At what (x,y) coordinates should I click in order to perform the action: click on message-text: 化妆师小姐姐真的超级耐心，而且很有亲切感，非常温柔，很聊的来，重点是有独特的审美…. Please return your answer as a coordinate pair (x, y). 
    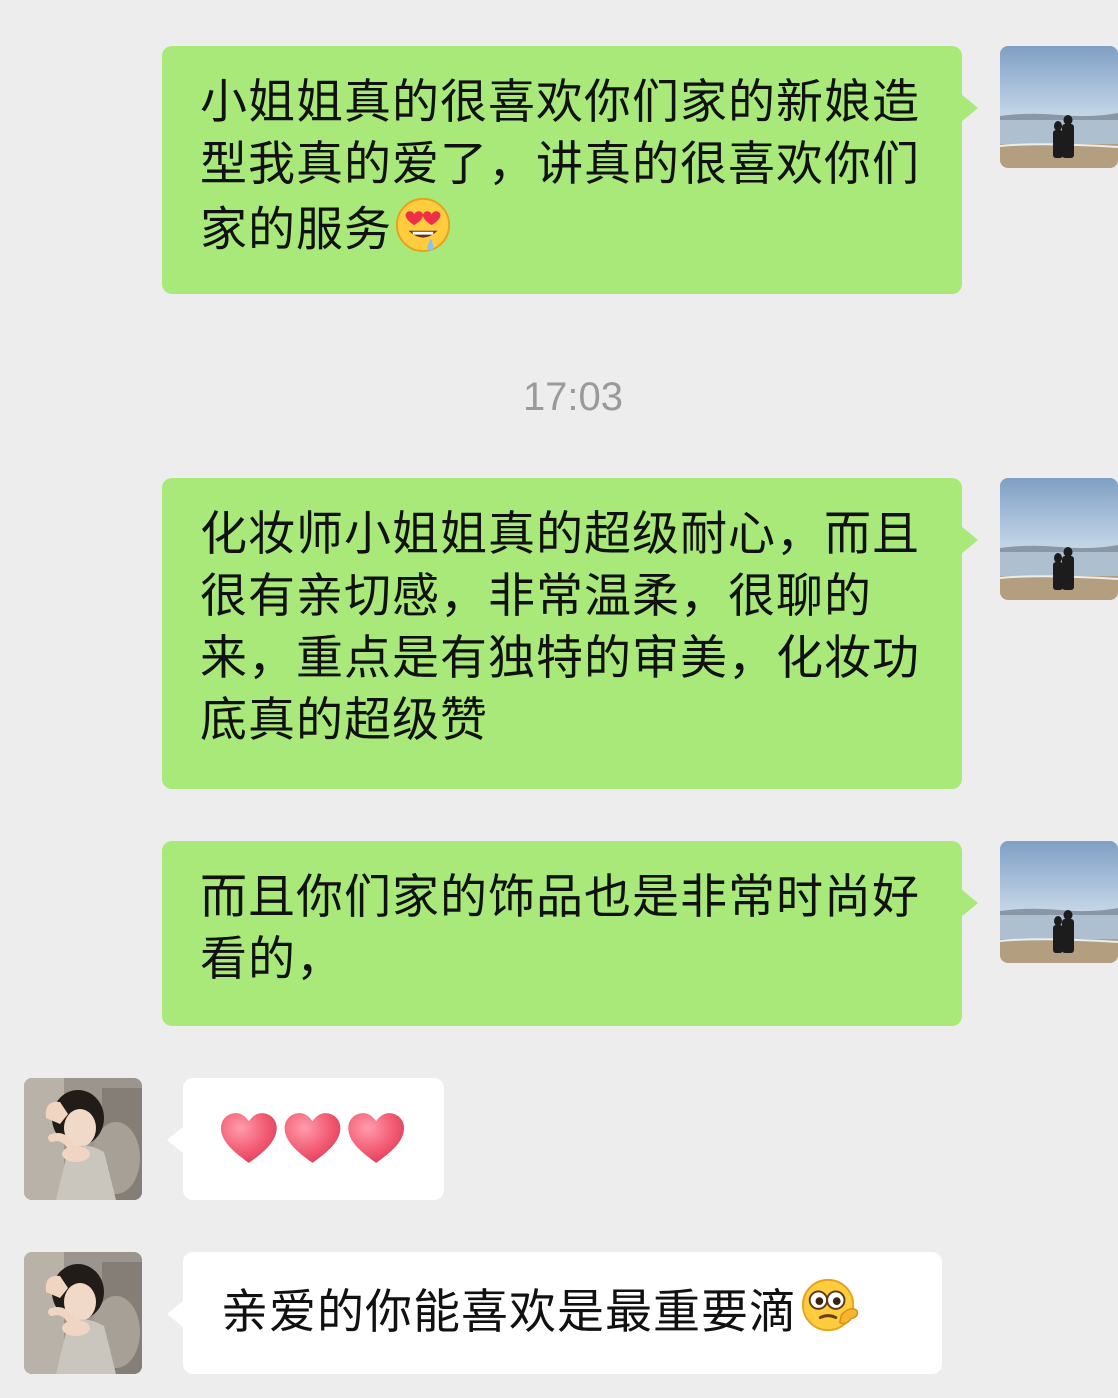
    Looking at the image, I should click on (560, 627).